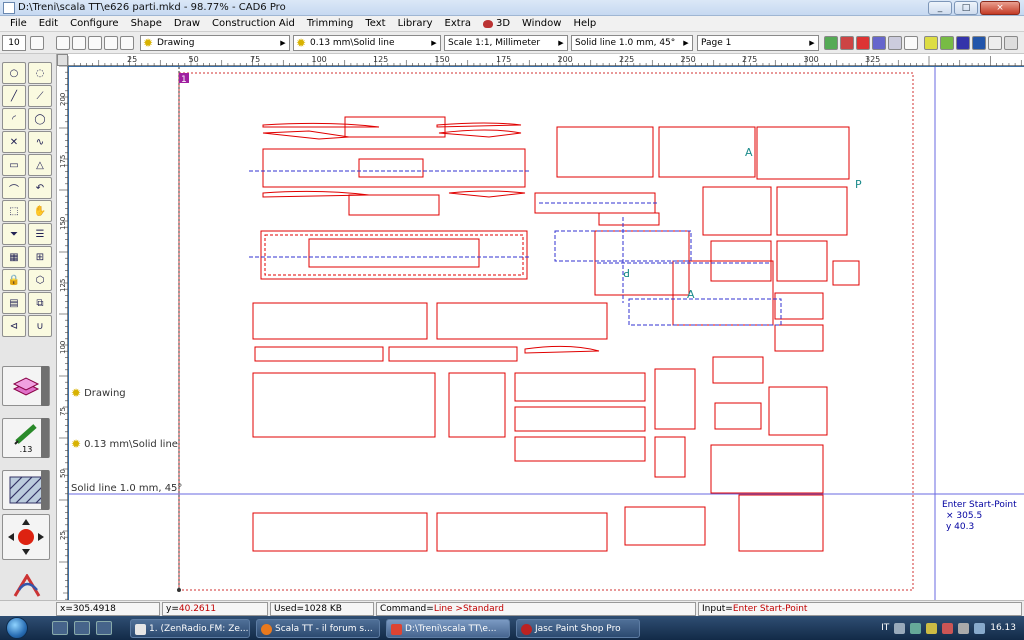  Describe the element at coordinates (367, 43) in the screenshot. I see `pen-select: ✹ 0.13 mm\Solid line ▶` at that location.